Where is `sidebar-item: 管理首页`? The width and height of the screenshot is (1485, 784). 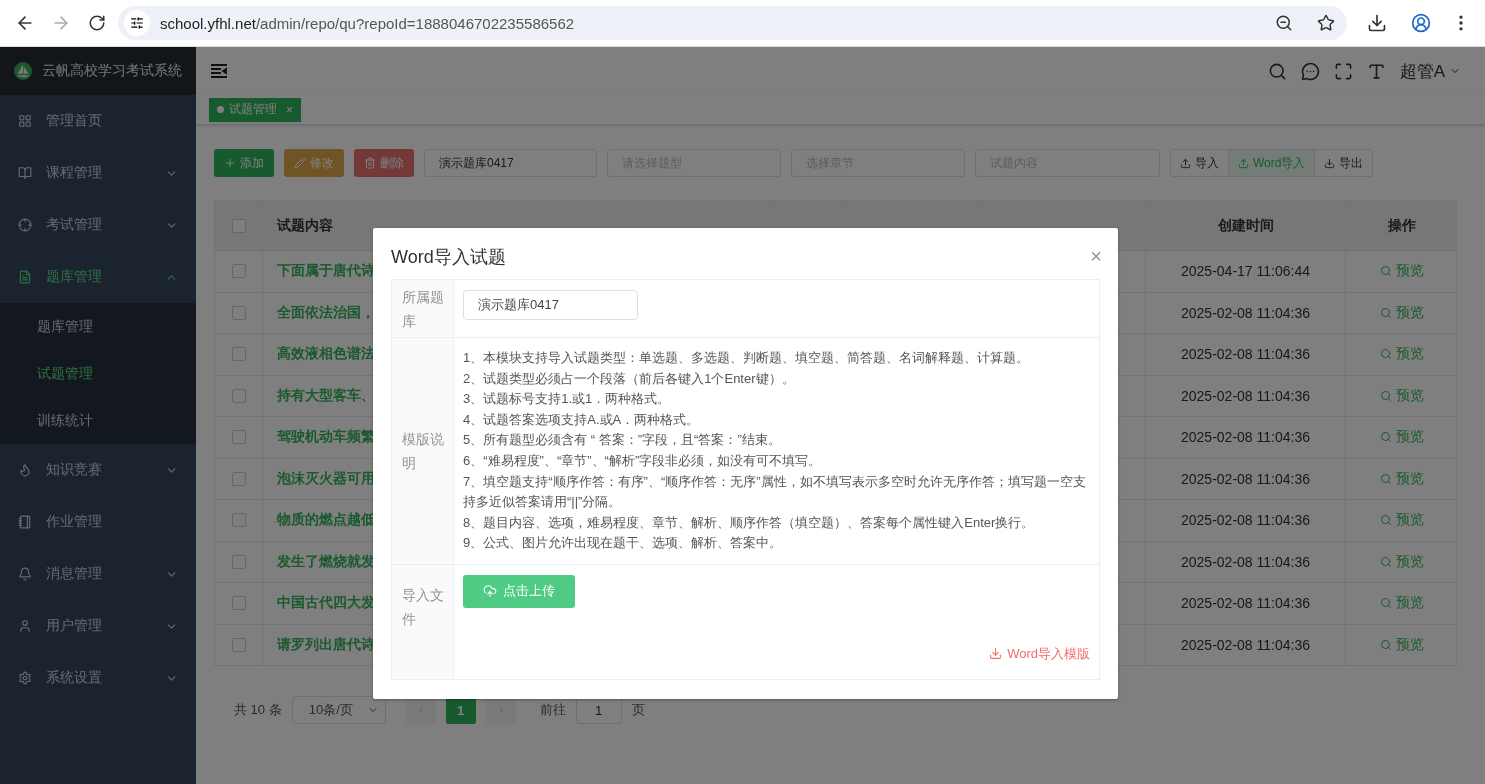
sidebar-item: 管理首页 is located at coordinates (98, 121).